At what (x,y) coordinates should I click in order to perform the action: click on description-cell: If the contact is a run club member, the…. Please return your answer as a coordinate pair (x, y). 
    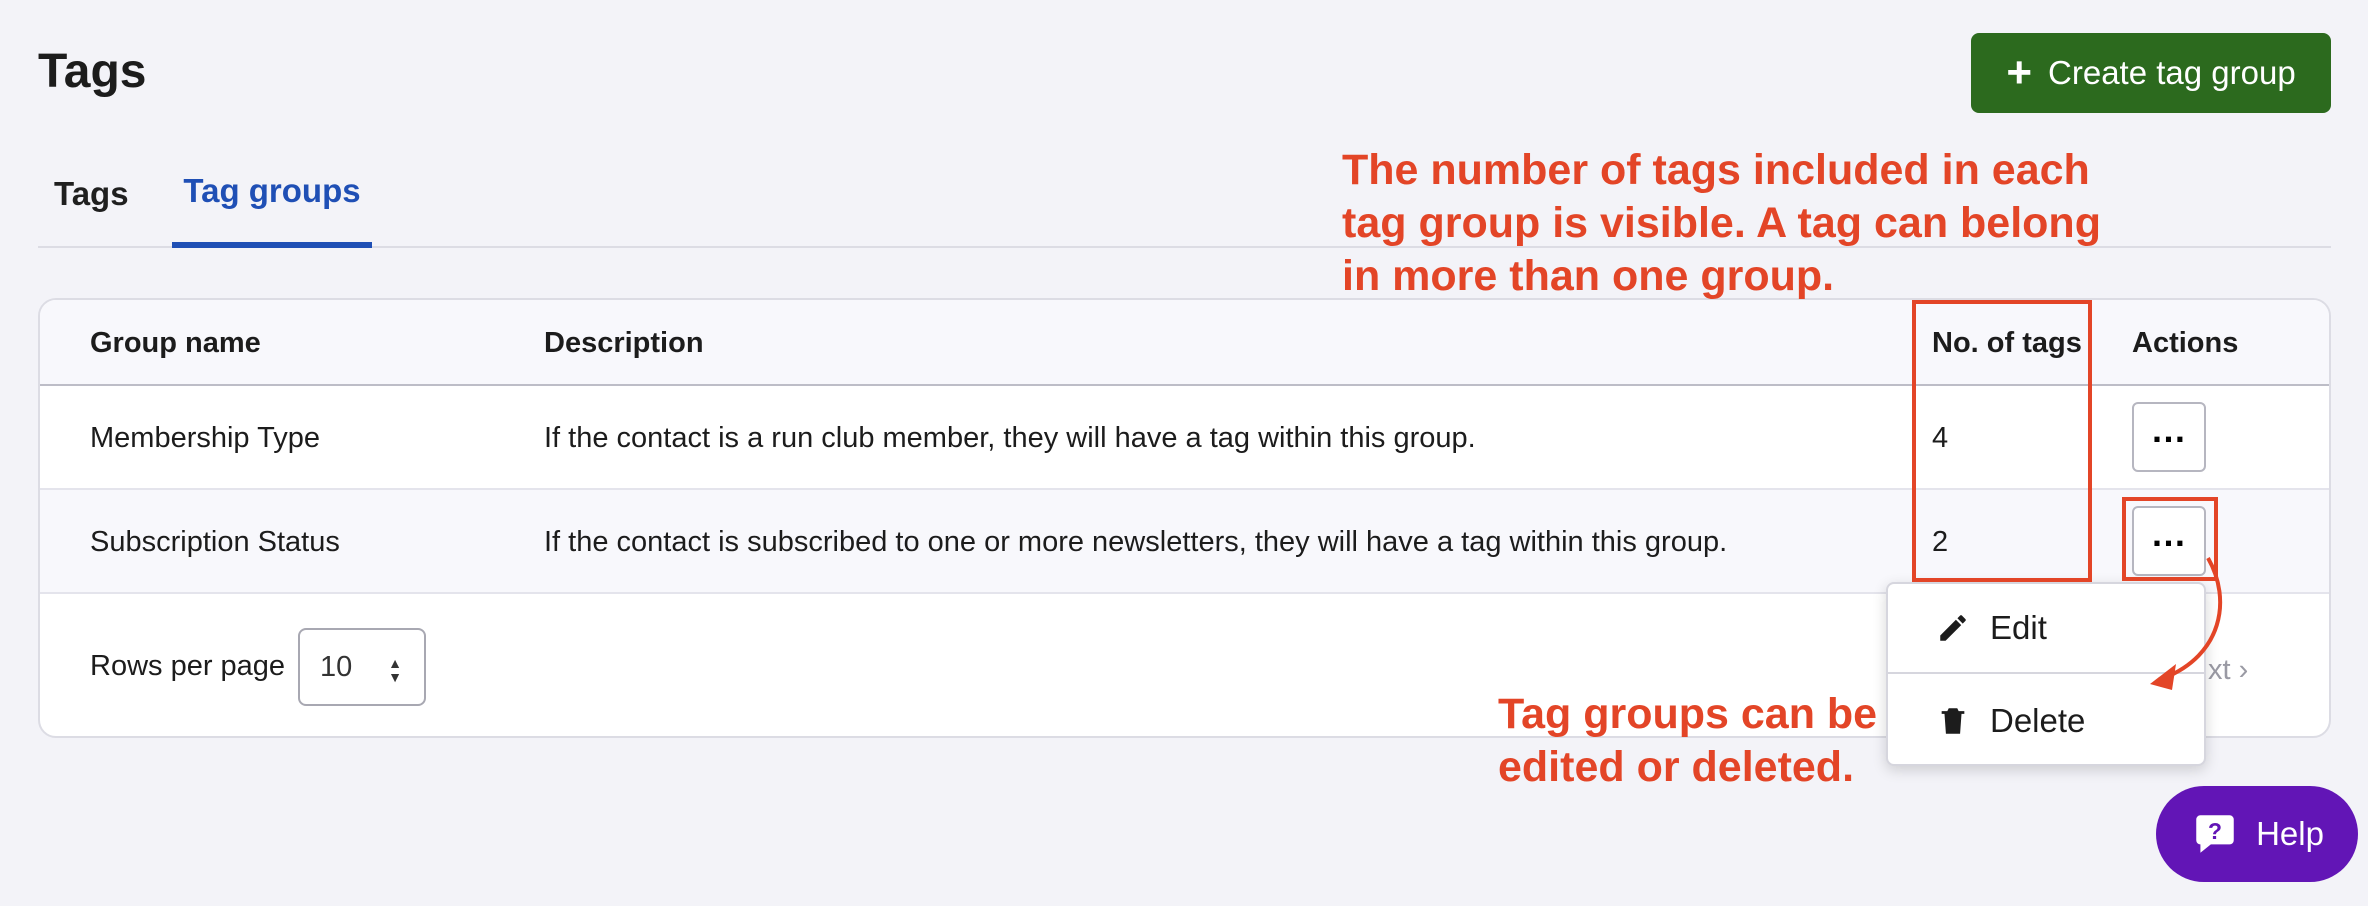
    Looking at the image, I should click on (1010, 437).